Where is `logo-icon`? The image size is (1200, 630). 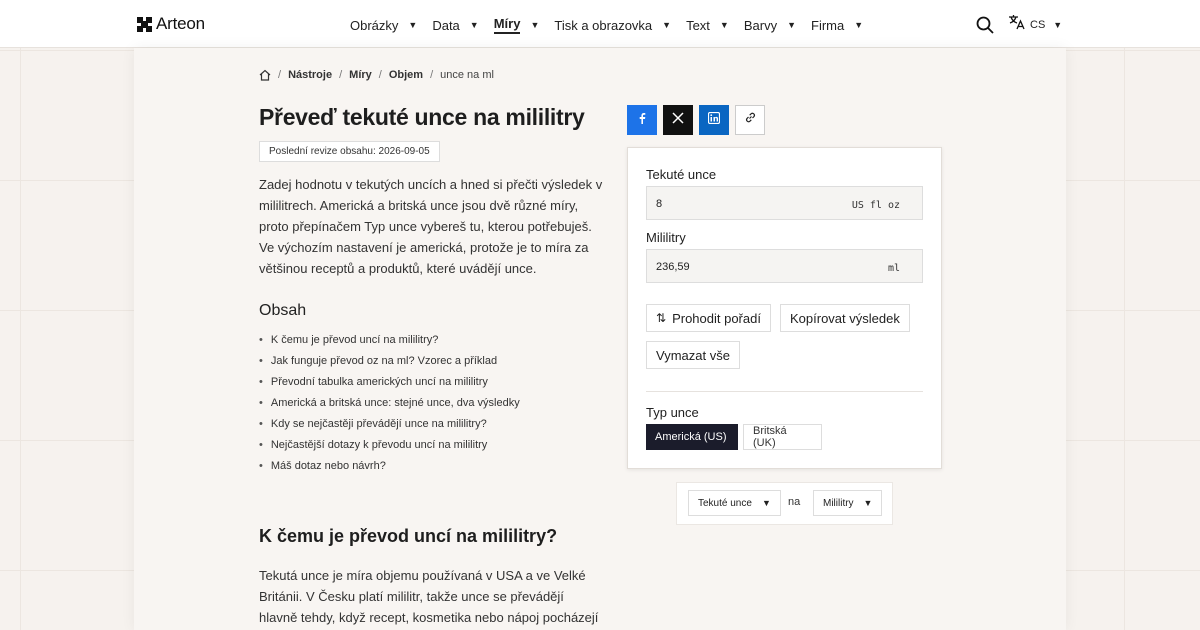 logo-icon is located at coordinates (144, 24).